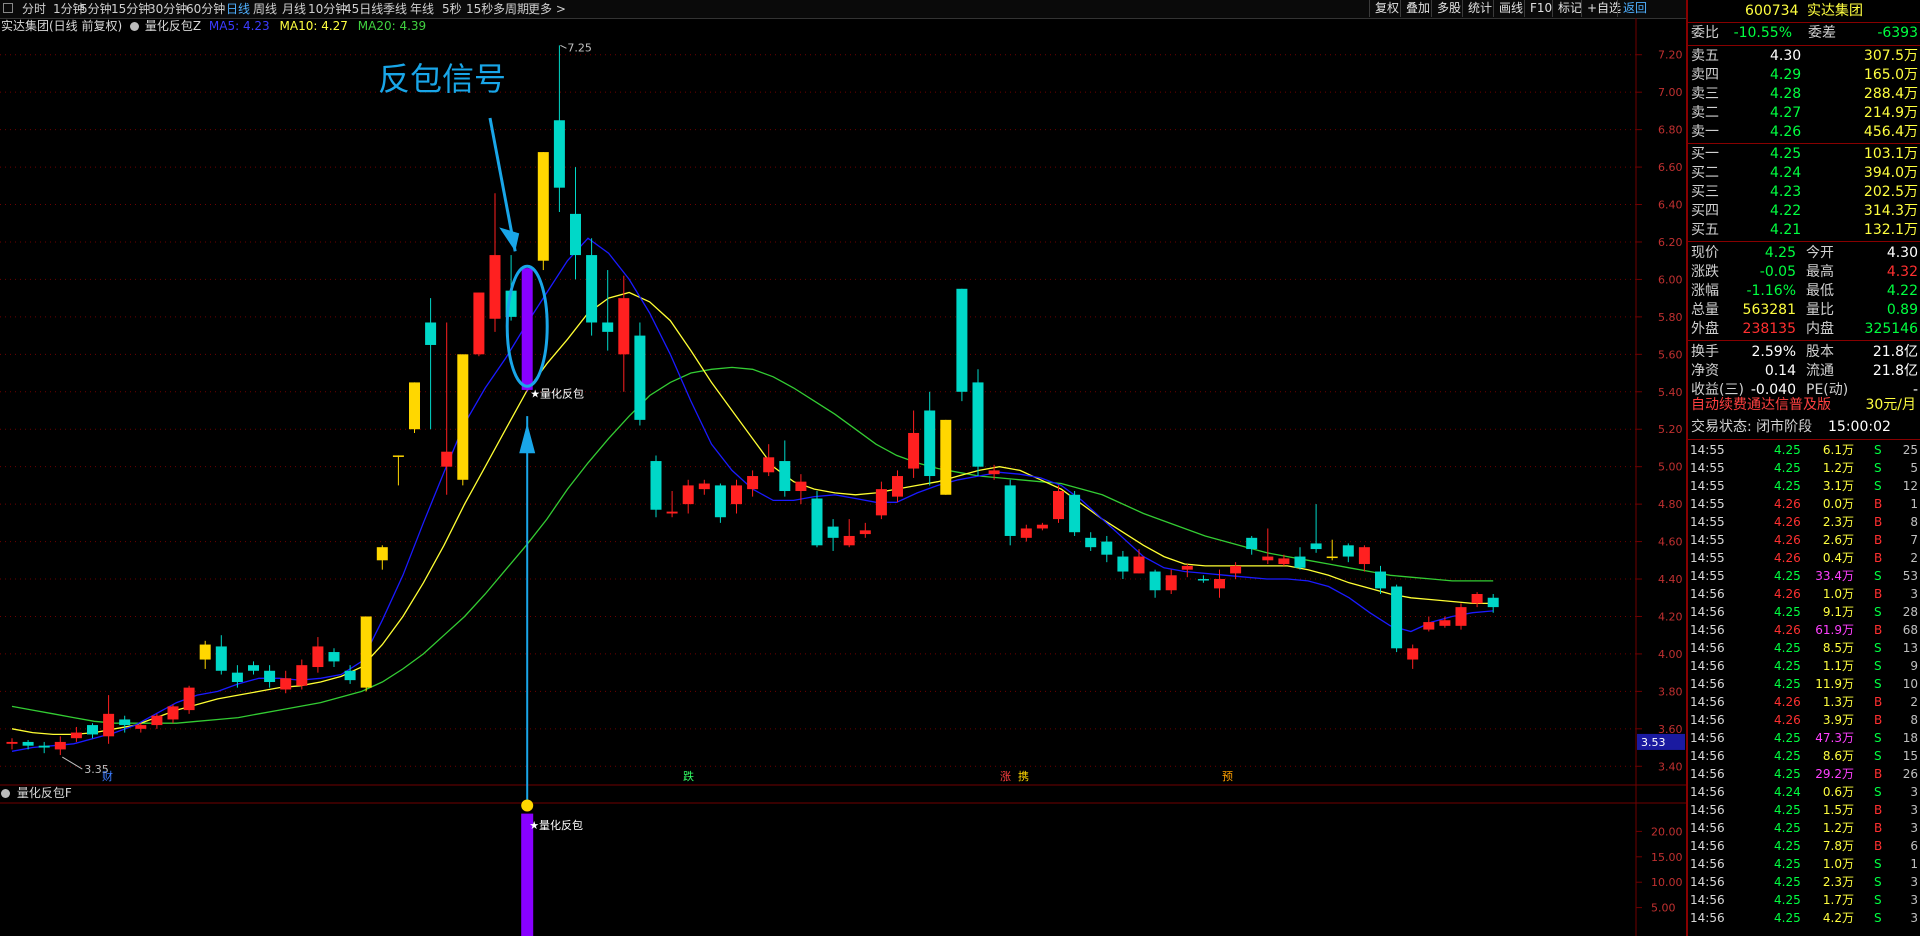 The width and height of the screenshot is (1920, 936). Describe the element at coordinates (1804, 94) in the screenshot. I see `ask-row: 卖三 4.28 288.4万` at that location.